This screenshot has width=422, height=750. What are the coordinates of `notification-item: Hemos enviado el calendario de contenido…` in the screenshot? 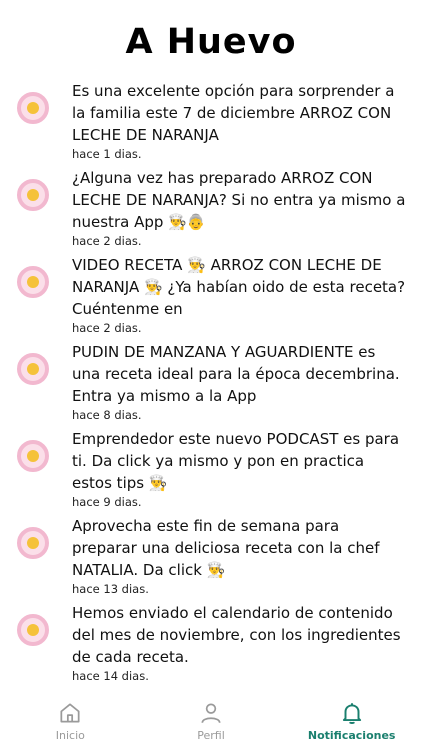 It's located at (211, 642).